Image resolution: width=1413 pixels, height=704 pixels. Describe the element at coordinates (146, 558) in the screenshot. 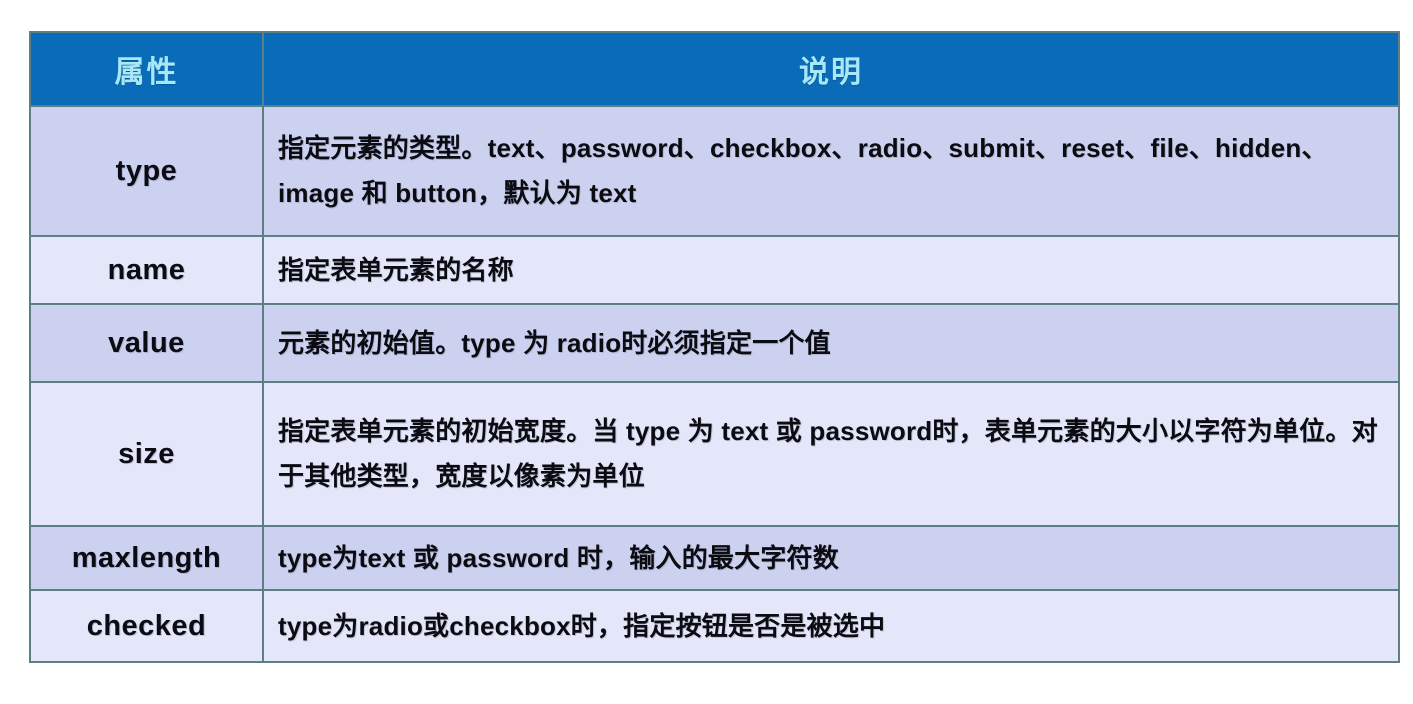

I see `attribute-name-maxlength: maxlength` at that location.